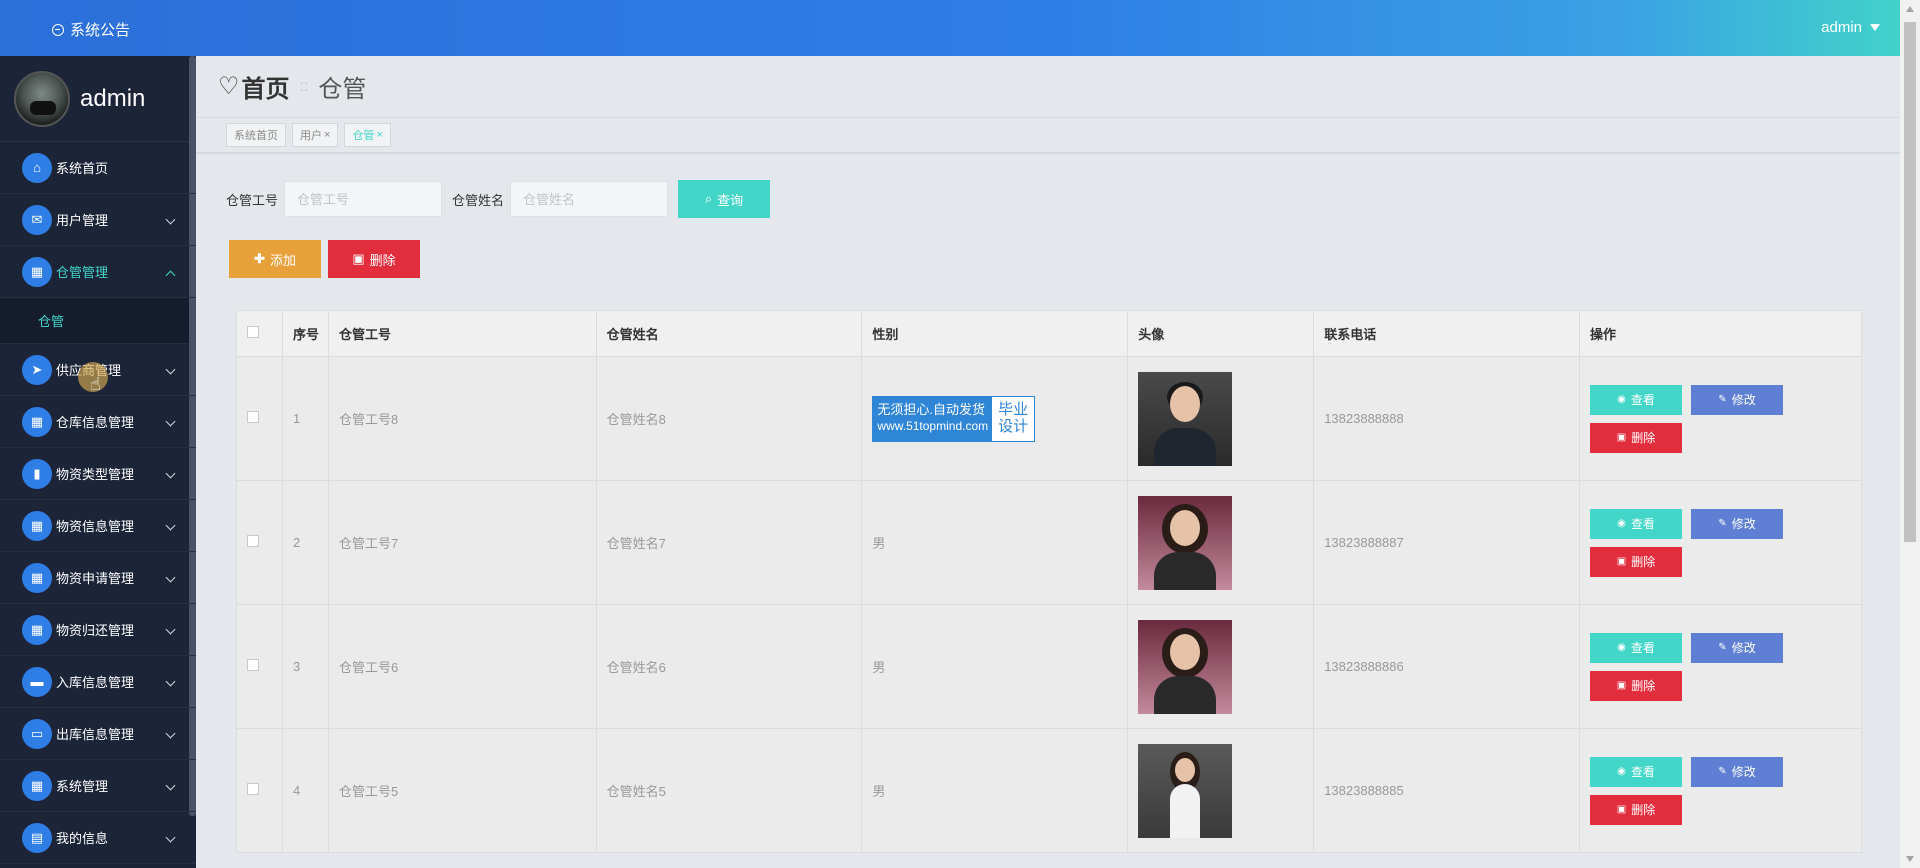 This screenshot has height=868, width=1920. I want to click on sidebar-subitem-warehouse-keeper: 仓管, so click(98, 321).